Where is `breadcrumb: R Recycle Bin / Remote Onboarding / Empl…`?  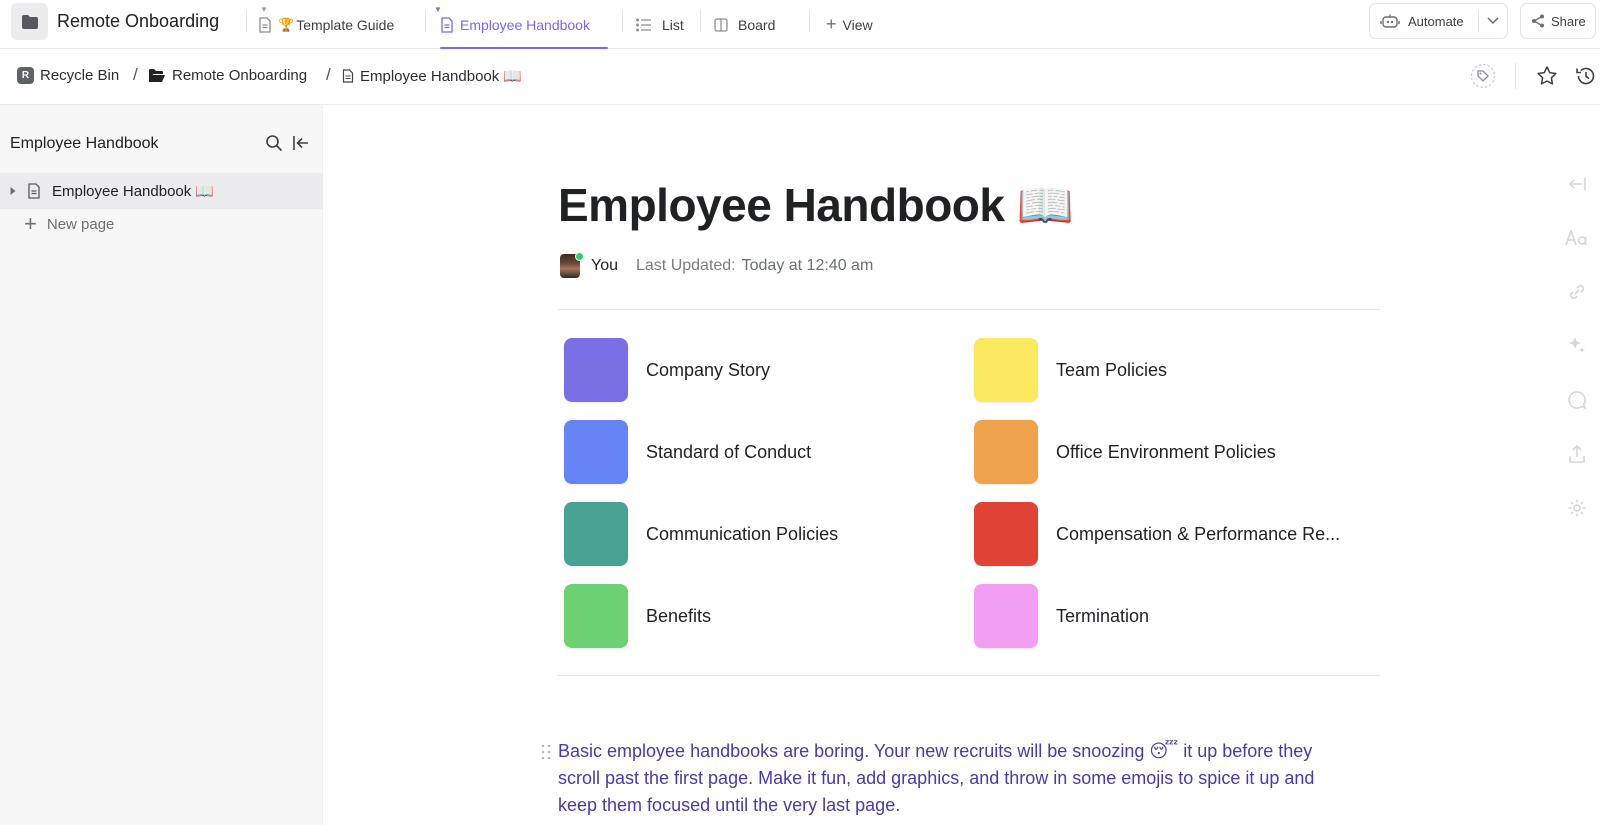 breadcrumb: R Recycle Bin / Remote Onboarding / Empl… is located at coordinates (800, 77).